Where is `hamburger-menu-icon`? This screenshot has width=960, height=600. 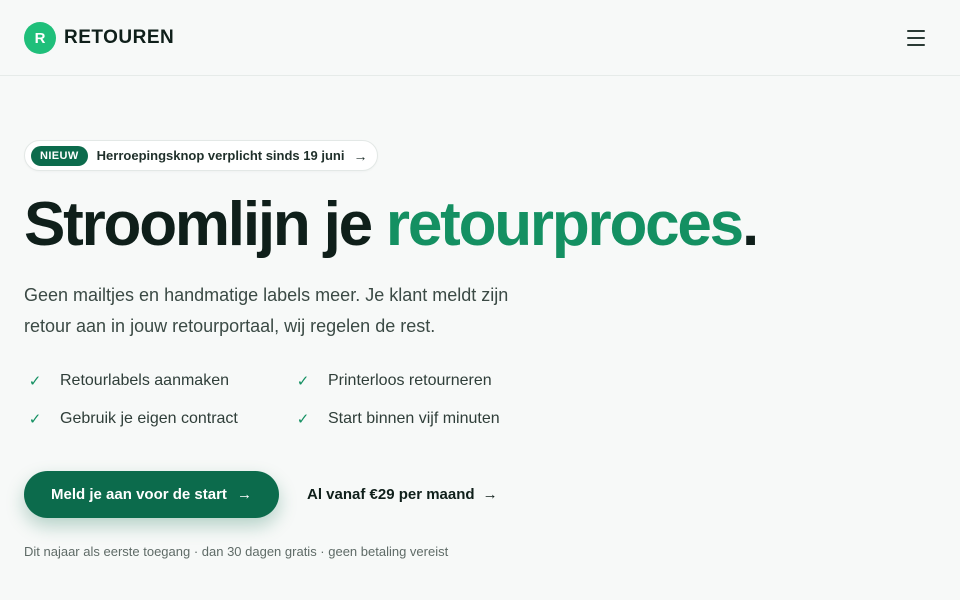 hamburger-menu-icon is located at coordinates (916, 38).